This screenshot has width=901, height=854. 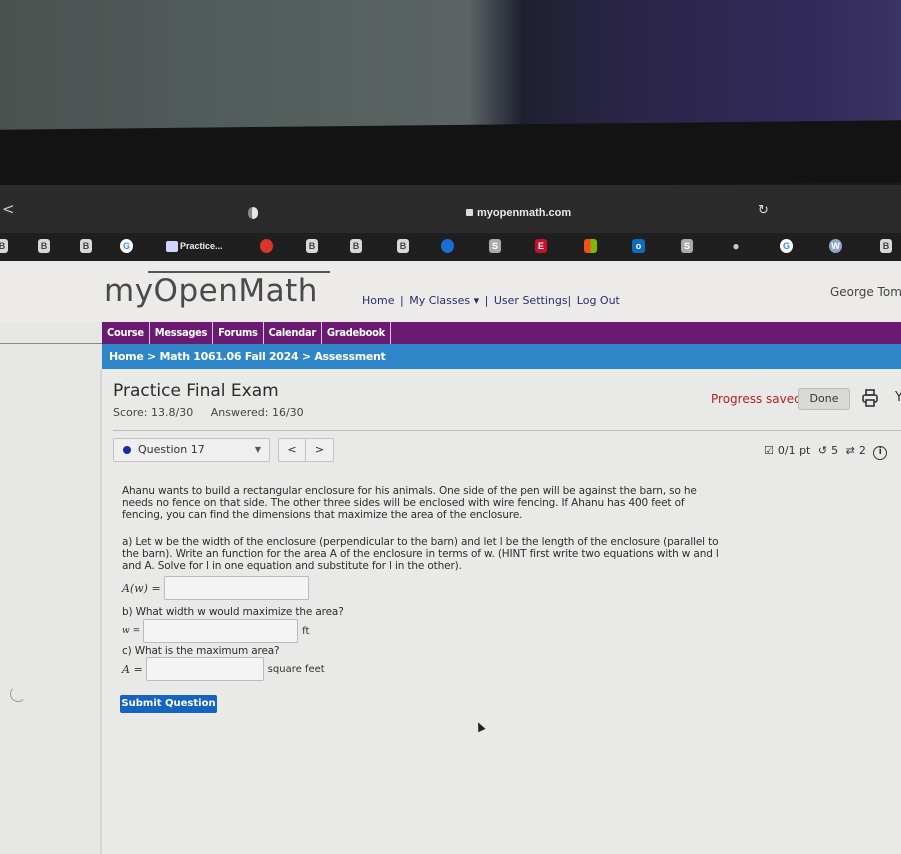 What do you see at coordinates (524, 213) in the screenshot?
I see `url-text: myopenmath.com` at bounding box center [524, 213].